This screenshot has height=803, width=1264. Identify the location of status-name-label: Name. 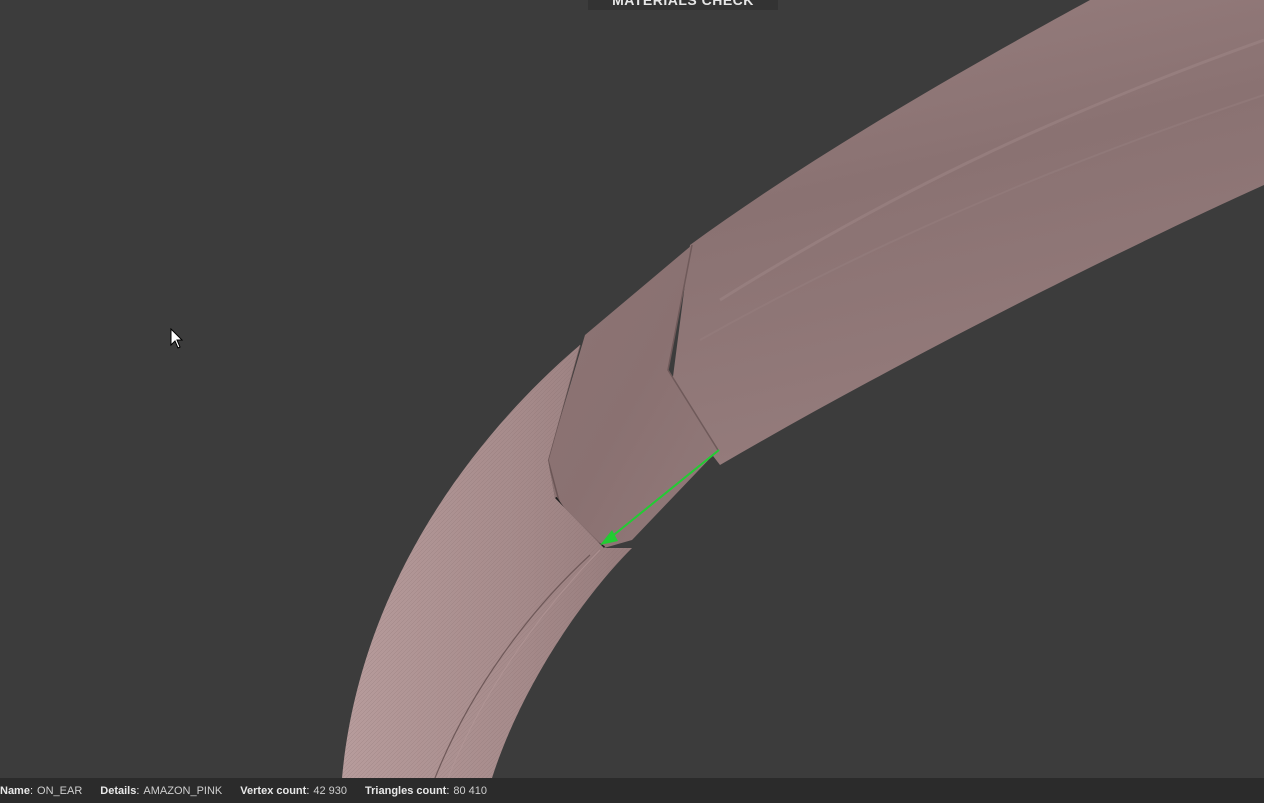
(15, 790).